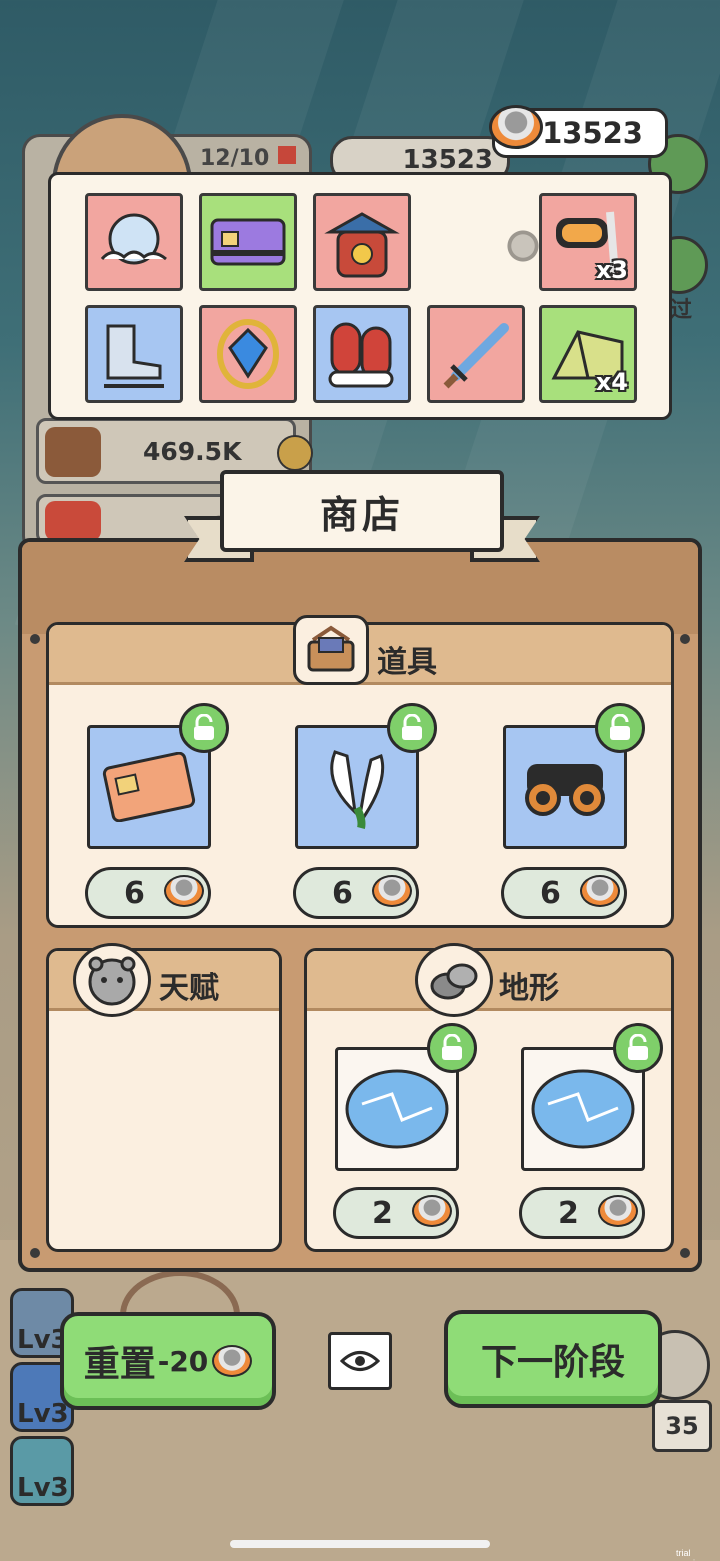 The image size is (720, 1561). I want to click on shop-title-ribbon: 商店, so click(362, 516).